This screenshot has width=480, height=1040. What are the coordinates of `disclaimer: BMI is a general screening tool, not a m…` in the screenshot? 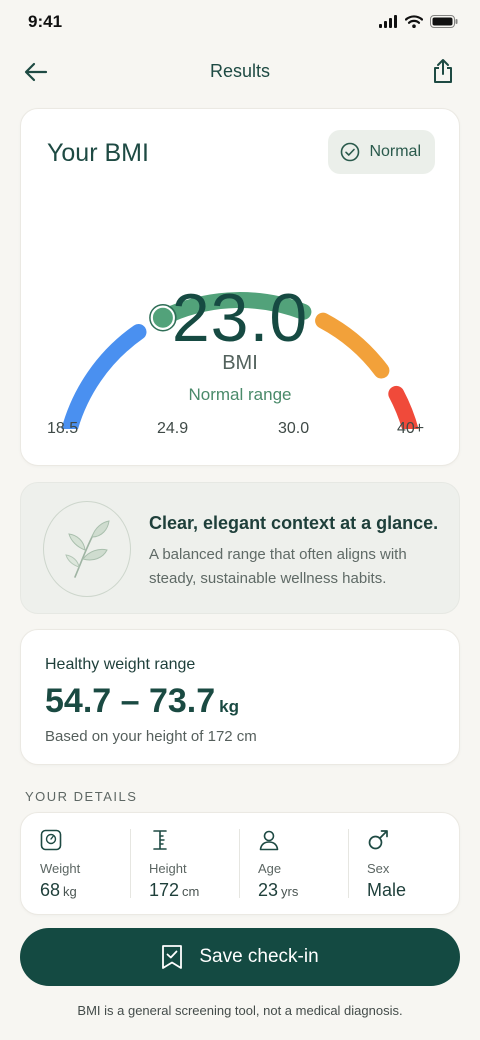 It's located at (240, 1010).